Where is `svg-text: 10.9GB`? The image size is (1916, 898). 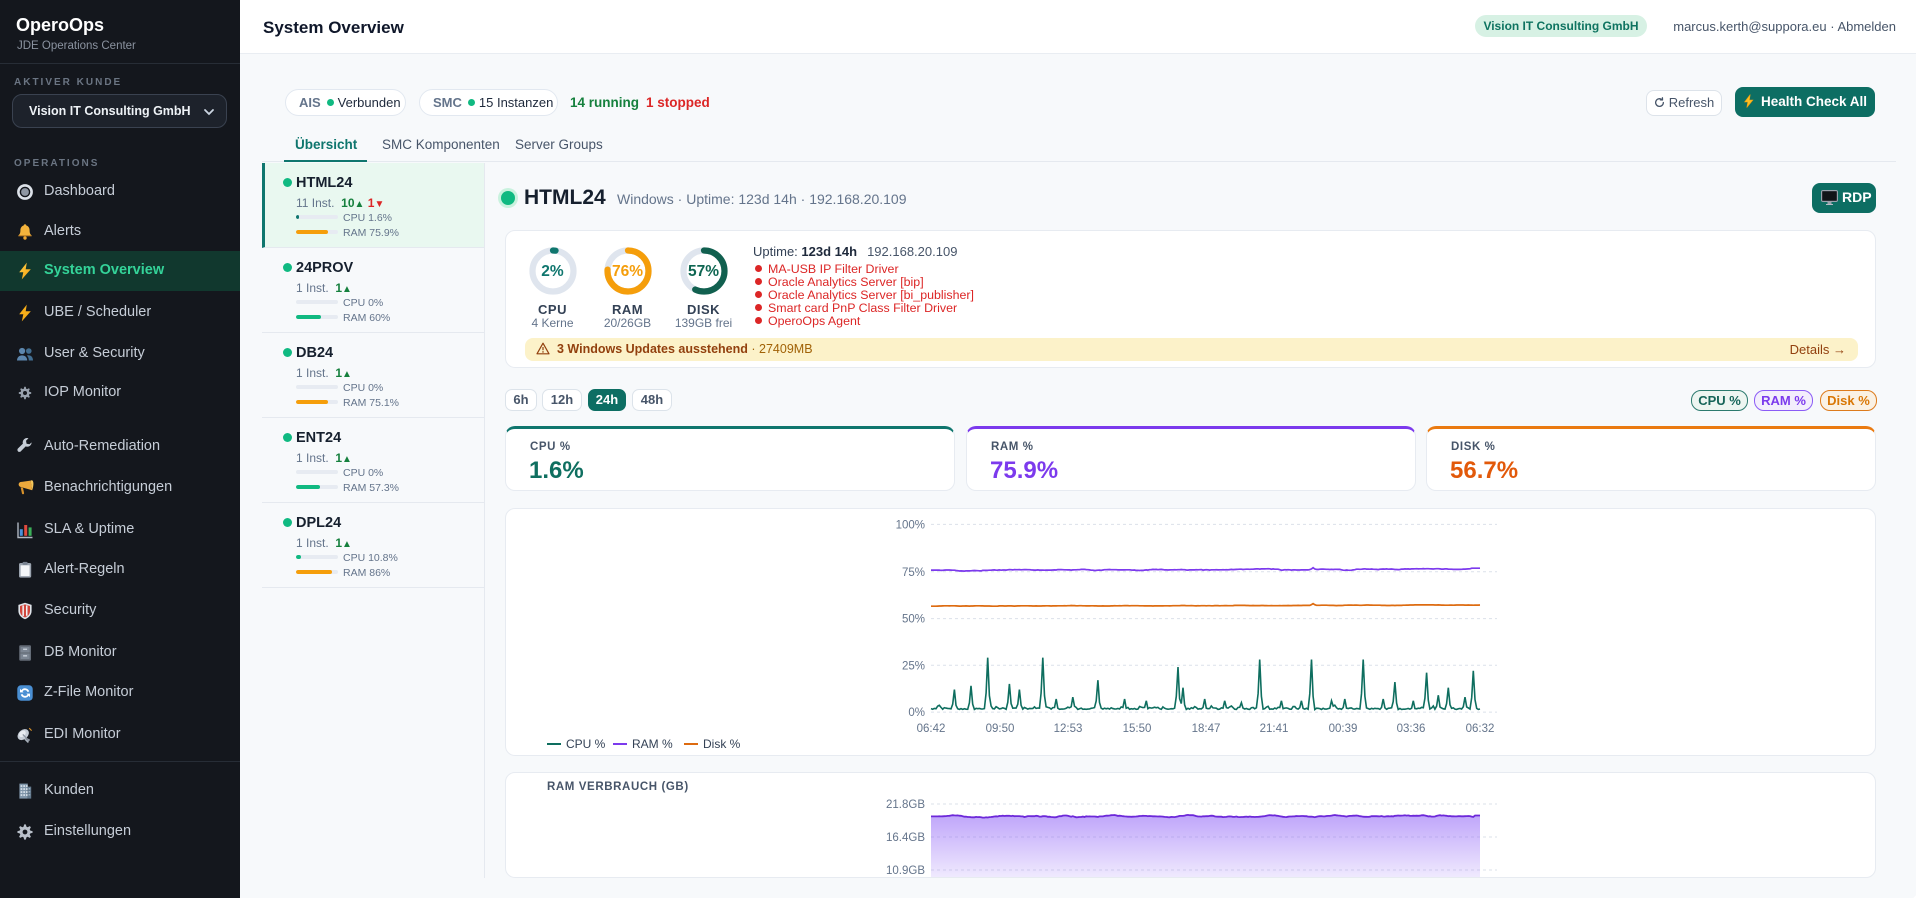 svg-text: 10.9GB is located at coordinates (905, 871).